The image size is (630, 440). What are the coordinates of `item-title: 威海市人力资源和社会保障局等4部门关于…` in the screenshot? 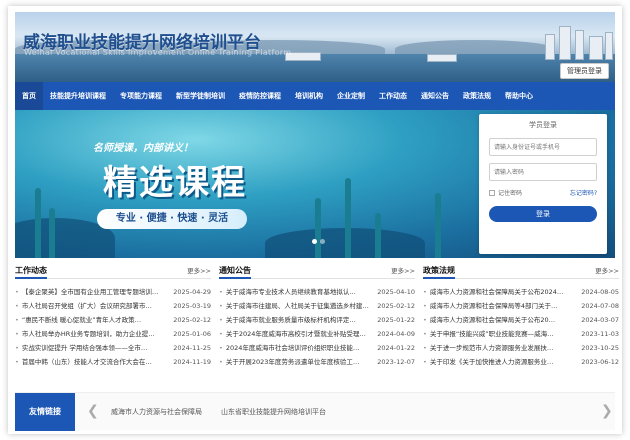 It's located at (498, 306).